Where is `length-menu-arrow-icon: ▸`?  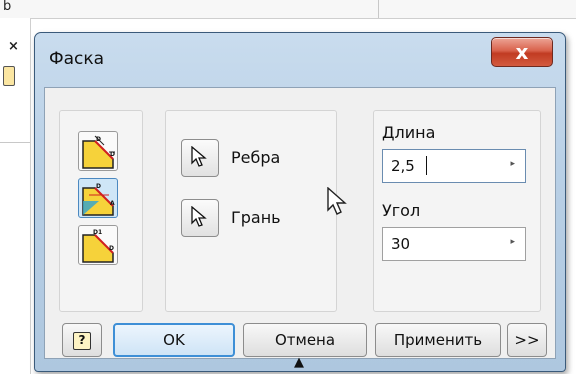 length-menu-arrow-icon: ▸ is located at coordinates (512, 164).